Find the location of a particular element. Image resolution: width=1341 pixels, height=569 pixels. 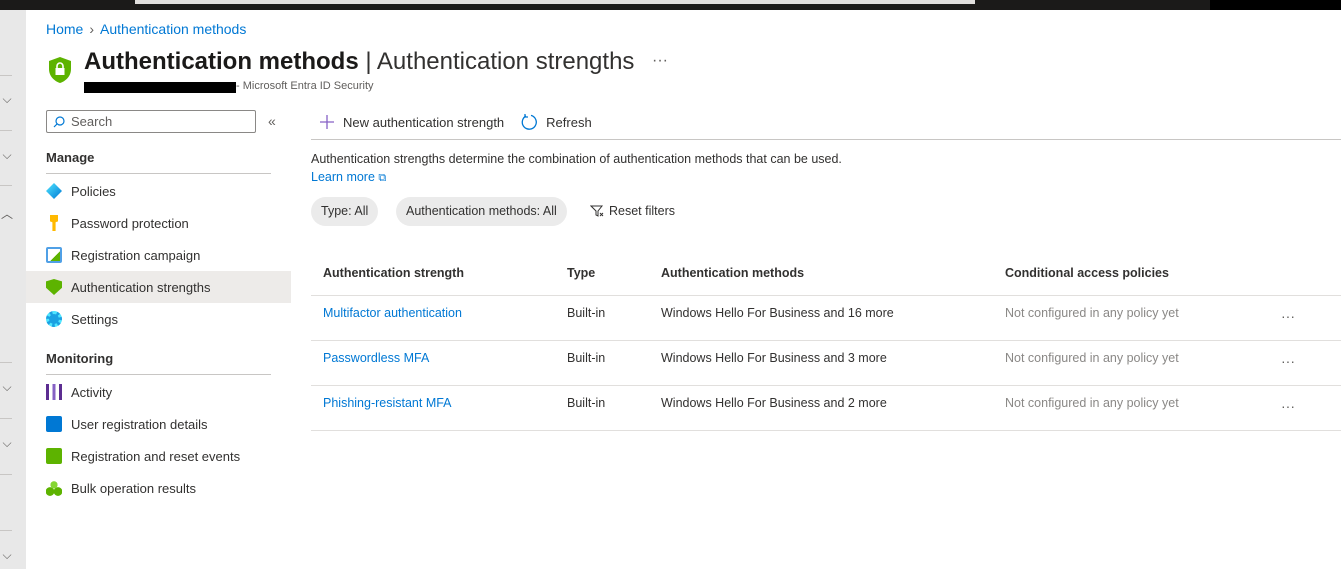

breadcrumb-current: Authentication methods is located at coordinates (173, 29).